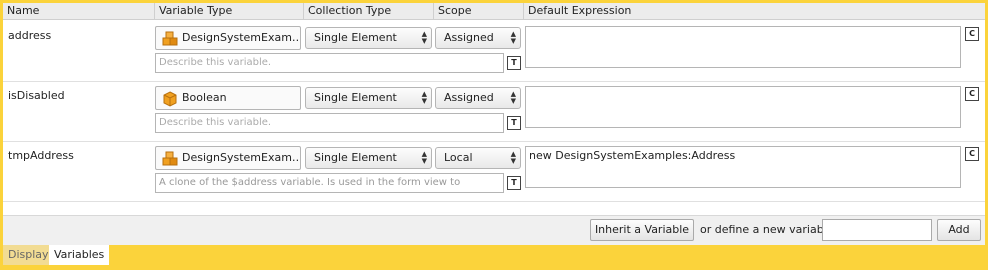 Image resolution: width=988 pixels, height=270 pixels. What do you see at coordinates (369, 11) in the screenshot?
I see `column-header-collection-type: Collection Type` at bounding box center [369, 11].